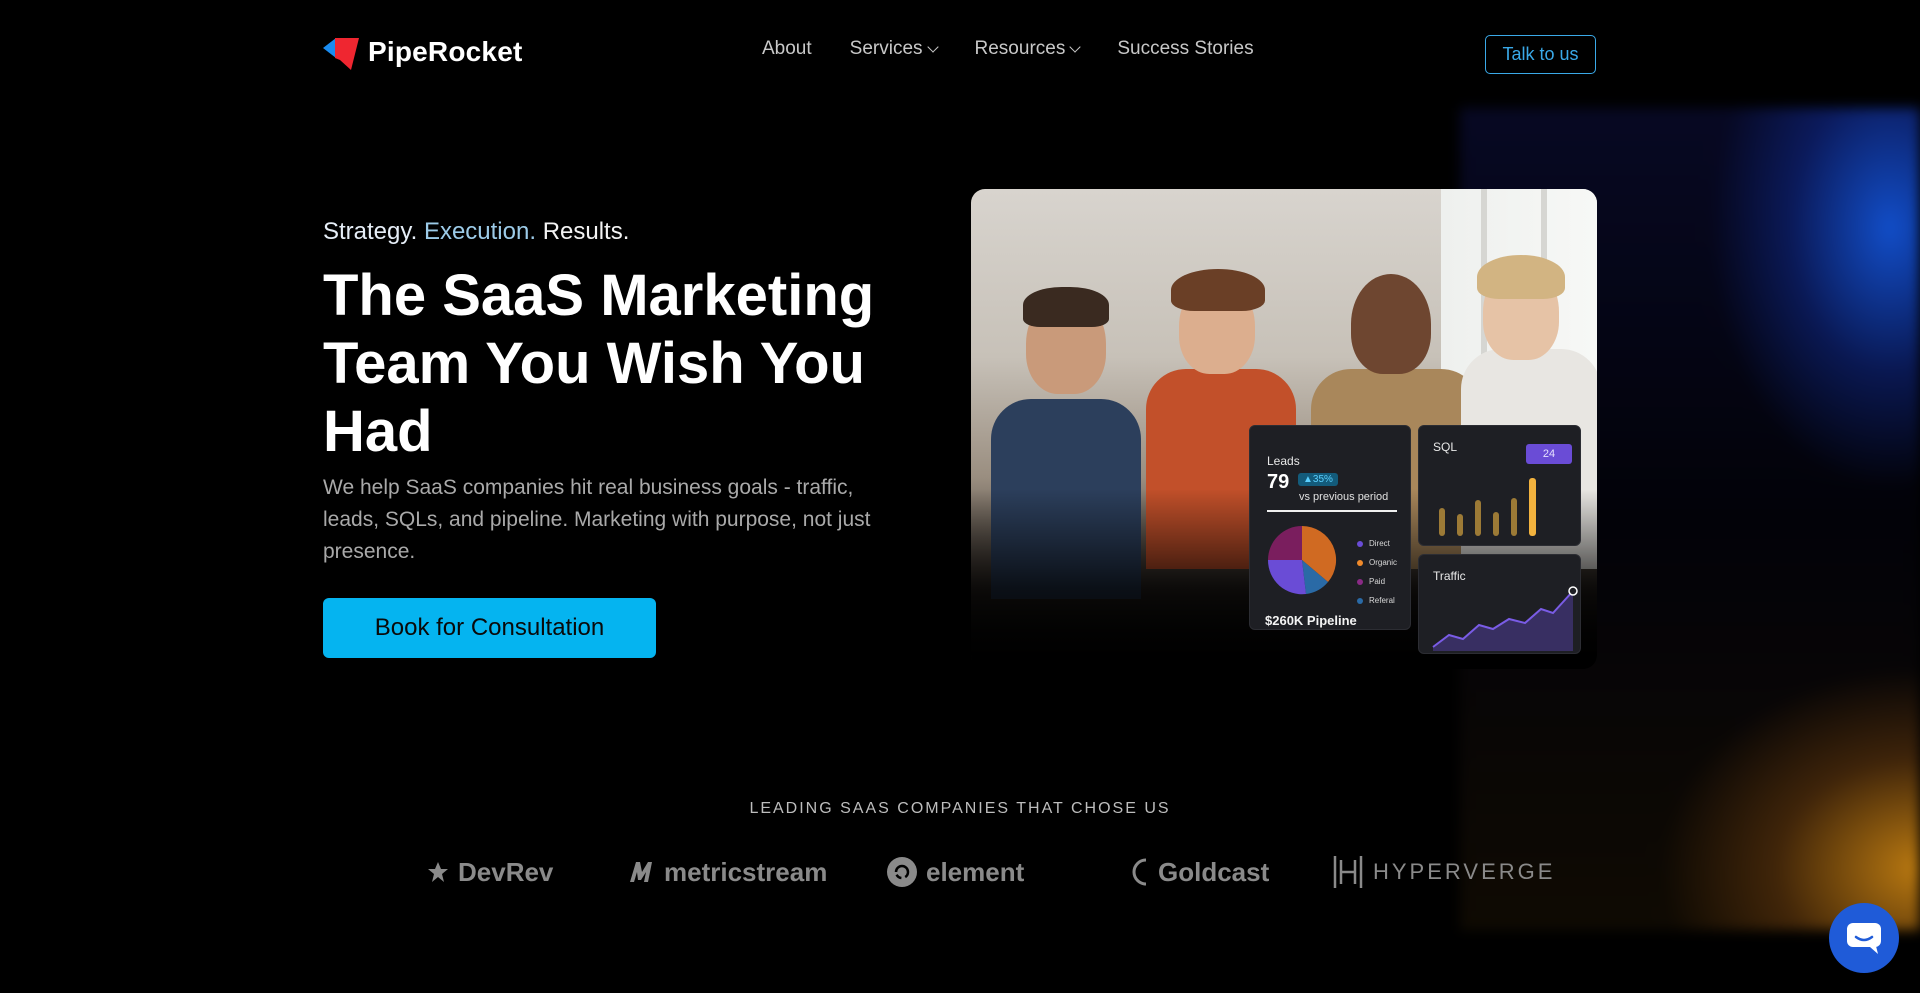  I want to click on nav-resources: Resources, so click(1028, 49).